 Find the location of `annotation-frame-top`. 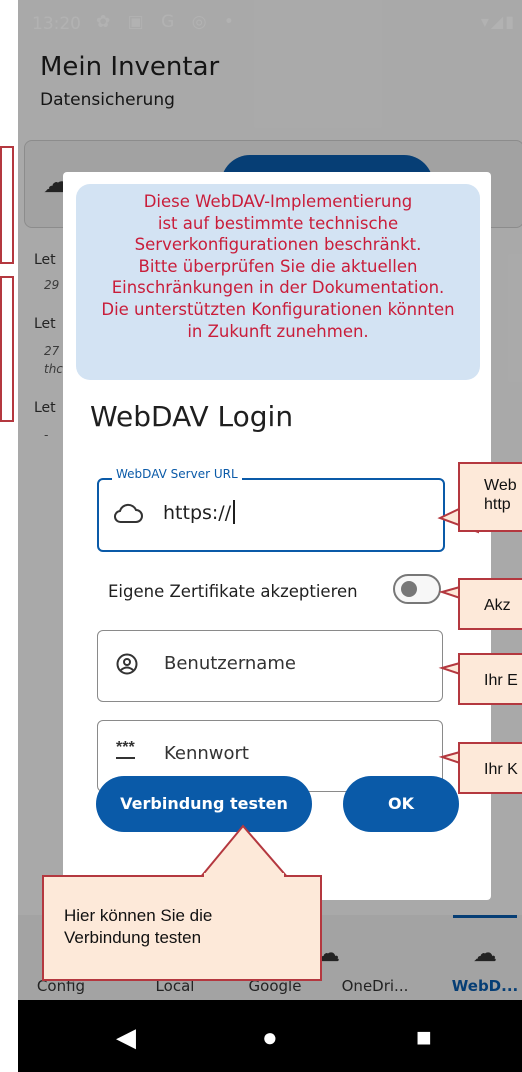

annotation-frame-top is located at coordinates (7, 205).